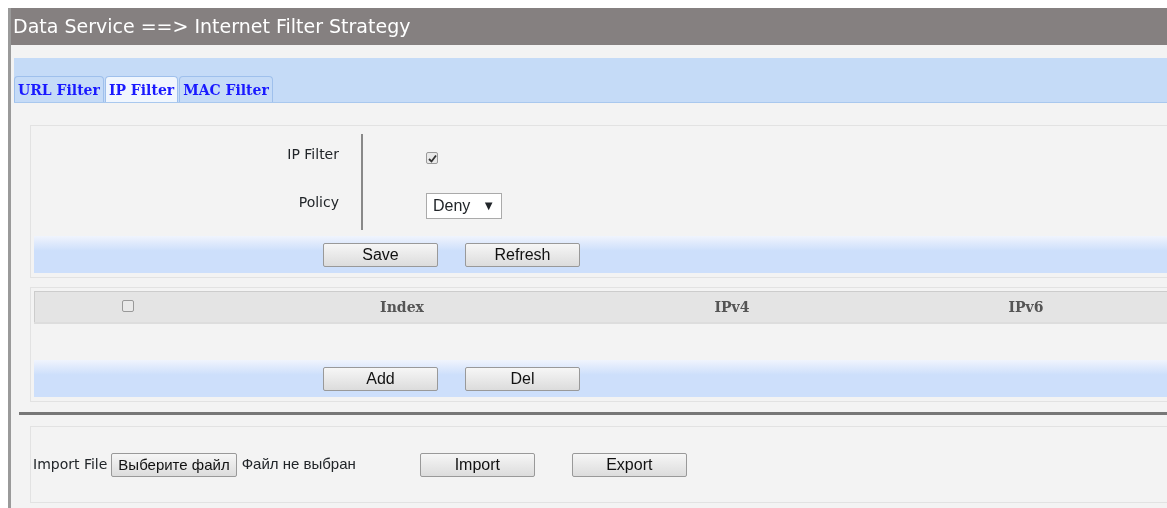 The image size is (1167, 508). Describe the element at coordinates (298, 464) in the screenshot. I see `file-status: Файл не выбран` at that location.